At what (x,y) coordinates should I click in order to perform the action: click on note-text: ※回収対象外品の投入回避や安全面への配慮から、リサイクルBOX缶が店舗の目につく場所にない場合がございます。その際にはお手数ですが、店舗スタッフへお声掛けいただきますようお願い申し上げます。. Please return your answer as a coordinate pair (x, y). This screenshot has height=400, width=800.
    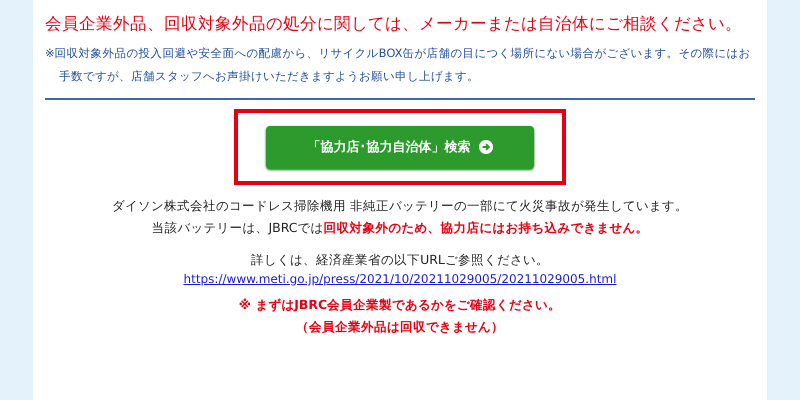
    Looking at the image, I should click on (398, 65).